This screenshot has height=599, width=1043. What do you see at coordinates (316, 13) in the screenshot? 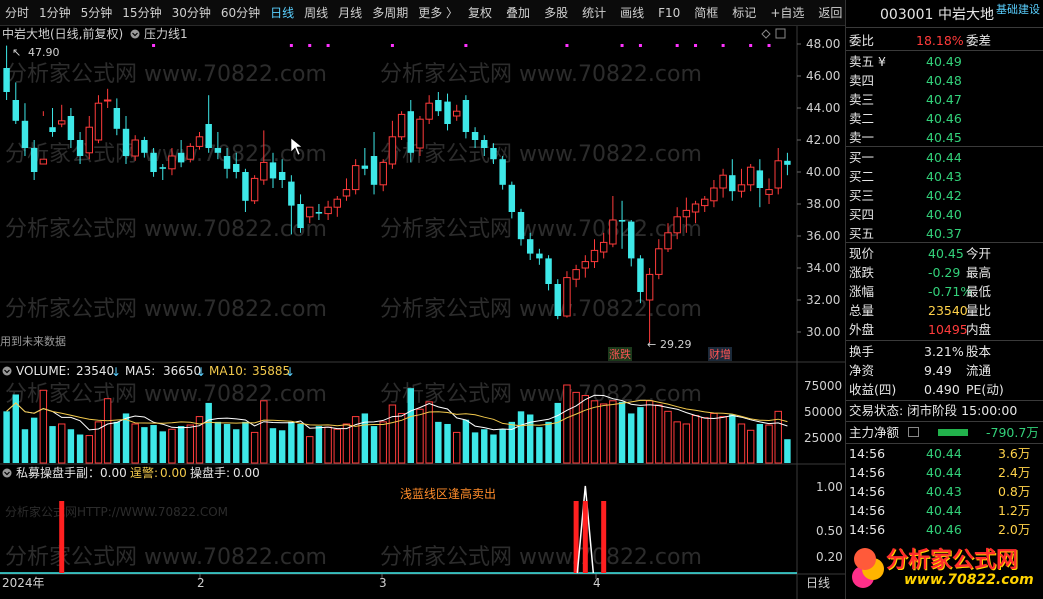
I see `period-tab-weekly: 周线` at bounding box center [316, 13].